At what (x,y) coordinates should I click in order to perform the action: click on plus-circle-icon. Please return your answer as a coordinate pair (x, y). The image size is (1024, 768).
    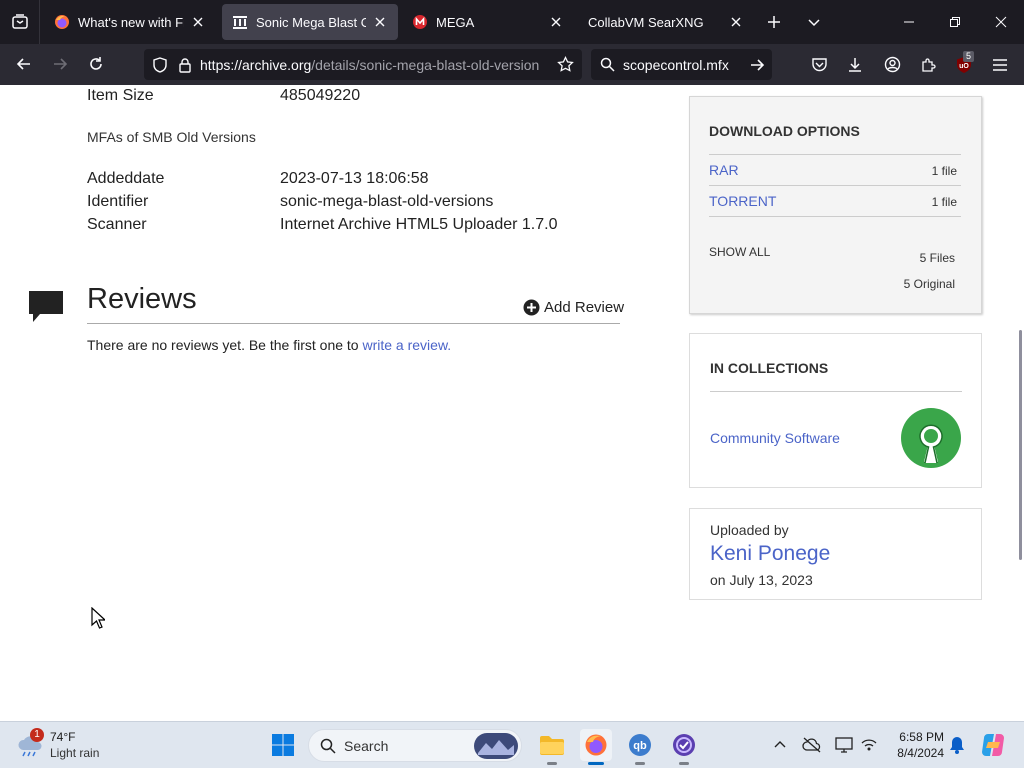
    Looking at the image, I should click on (531, 307).